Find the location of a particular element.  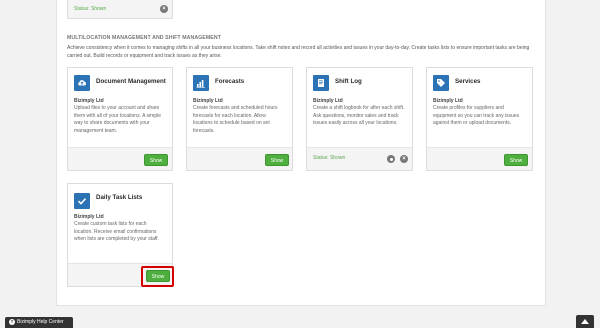

tag-icon is located at coordinates (441, 83).